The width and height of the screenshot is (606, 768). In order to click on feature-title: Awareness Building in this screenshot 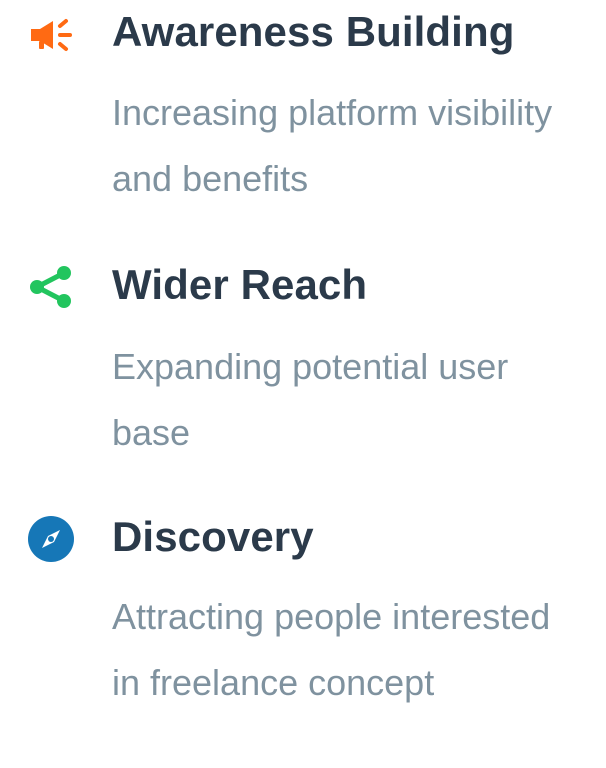, I will do `click(313, 31)`.